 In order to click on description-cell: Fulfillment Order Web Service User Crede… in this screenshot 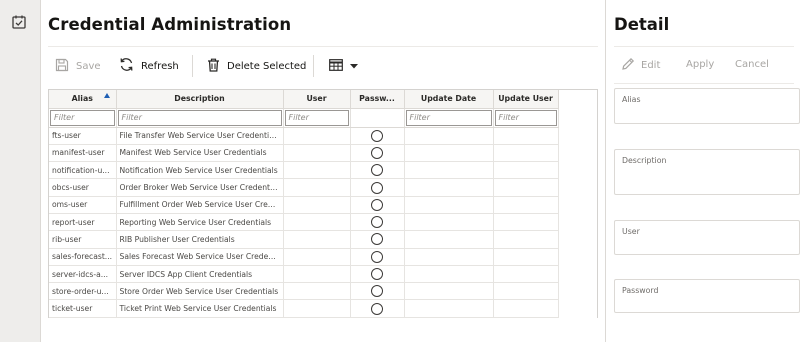, I will do `click(200, 205)`.